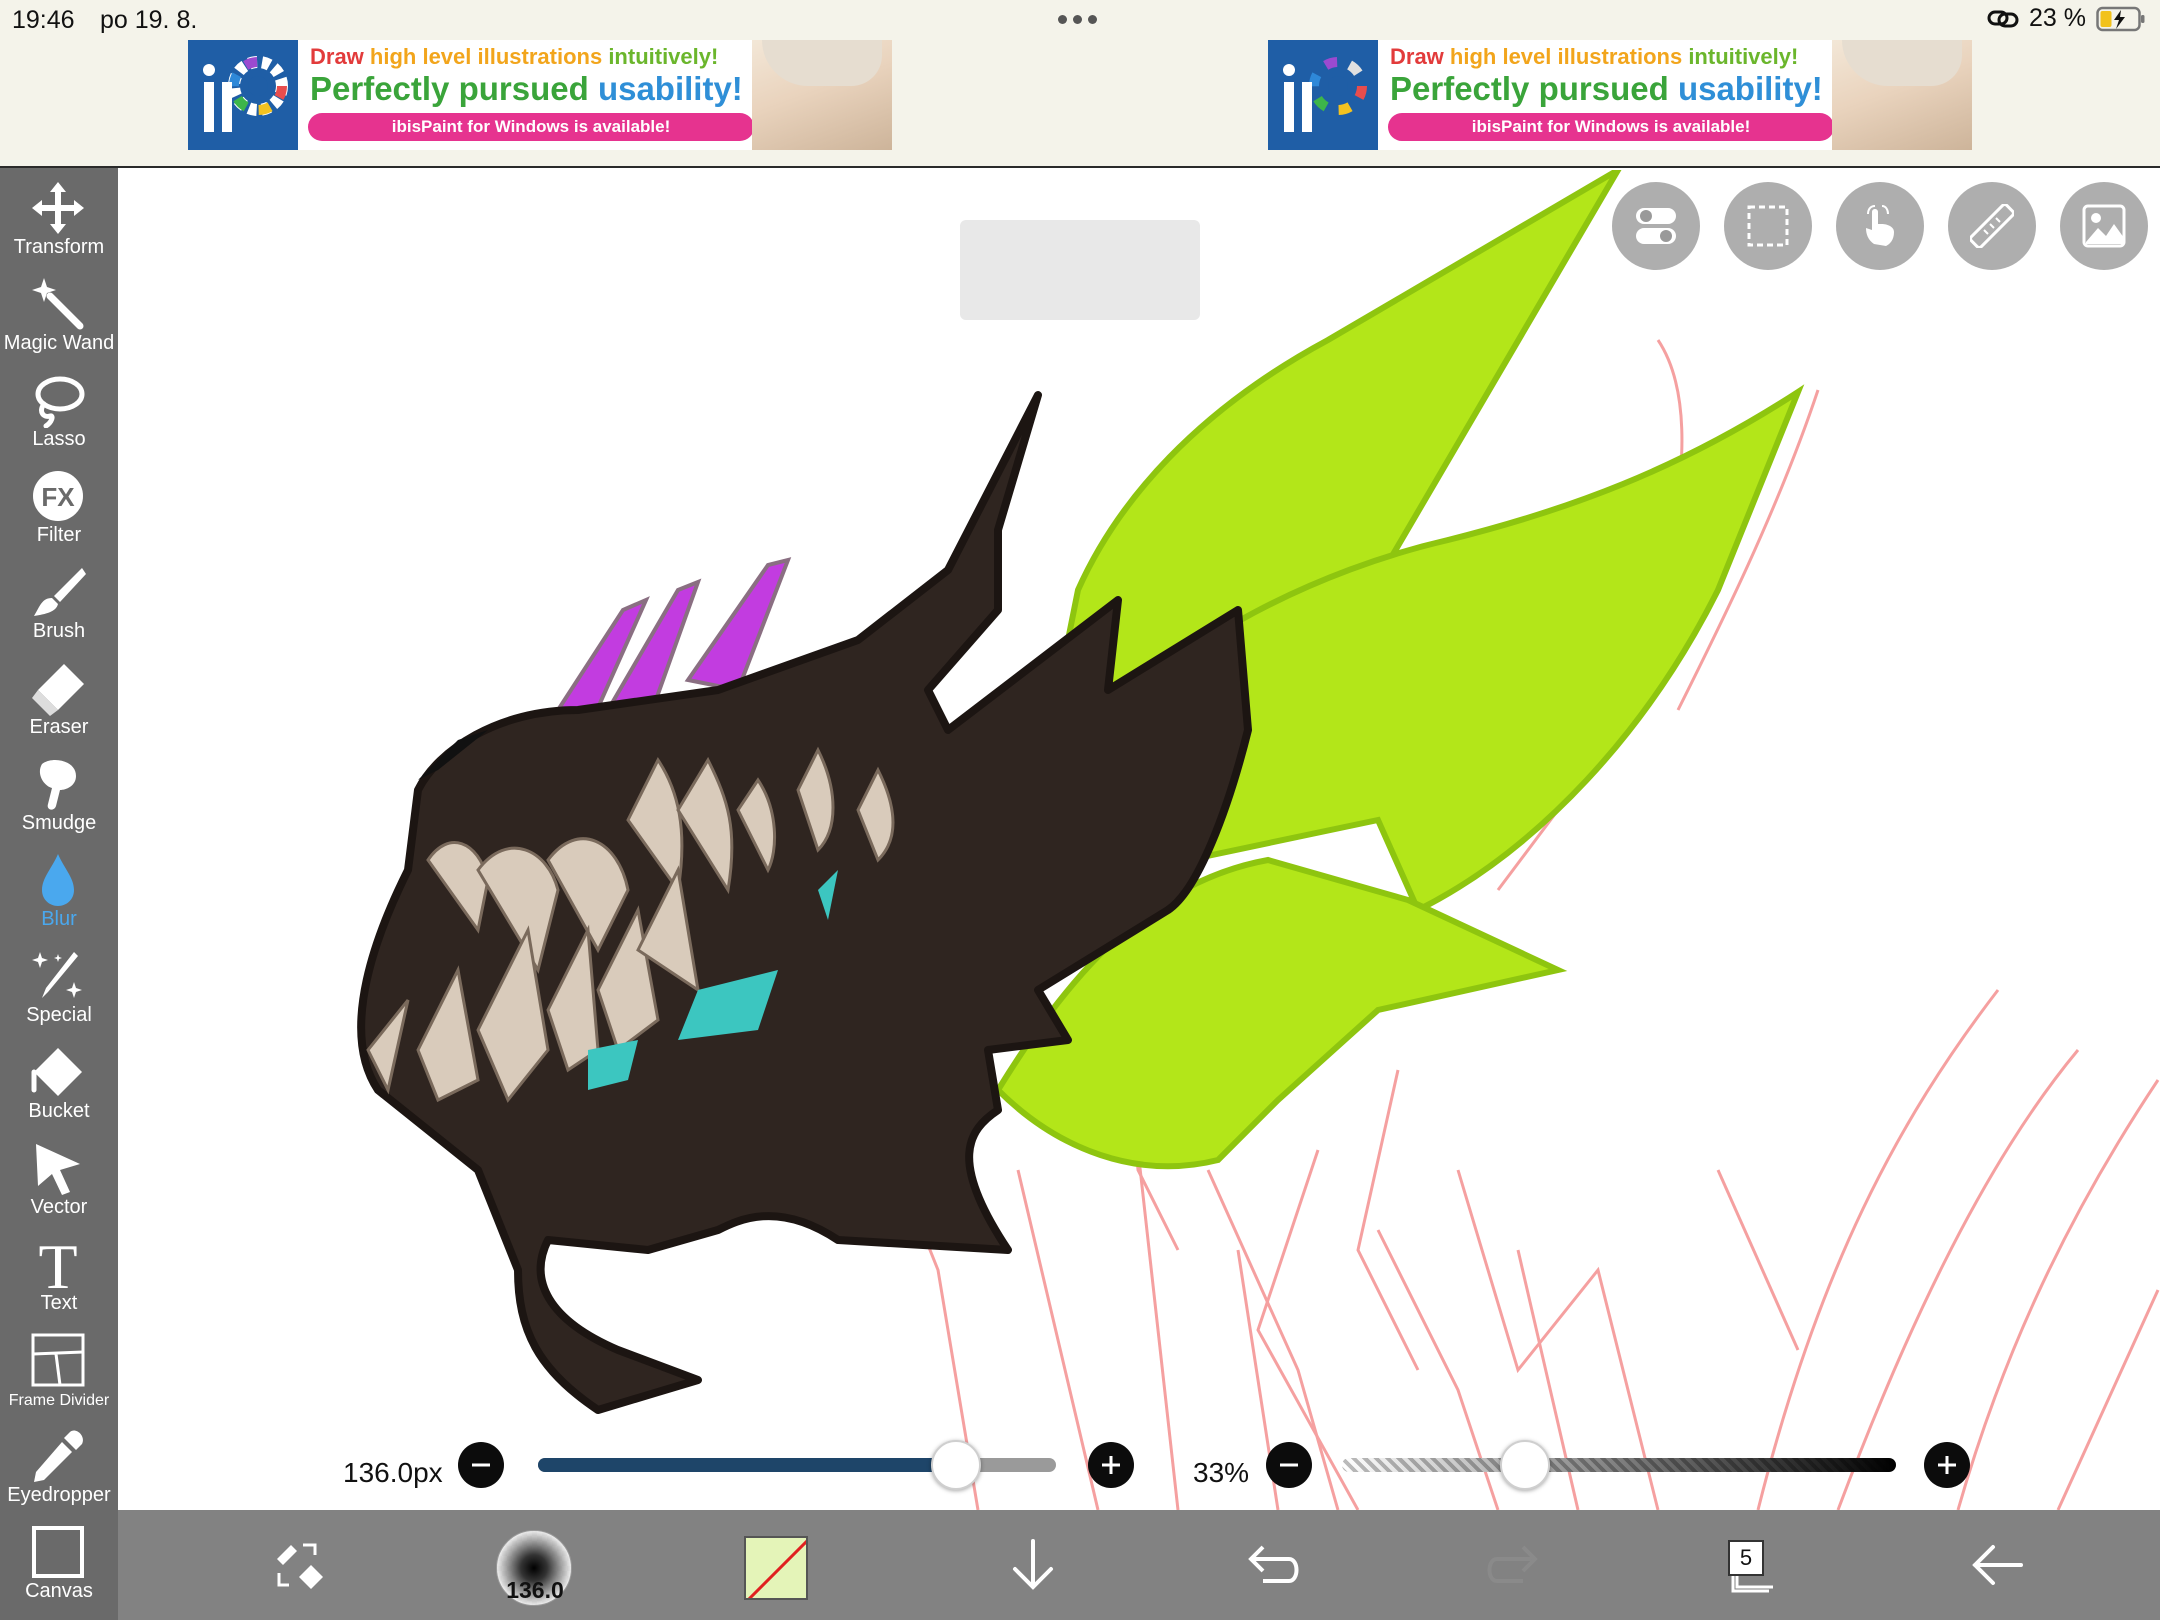  I want to click on tool-magic-wand: Magic Wand, so click(59, 314).